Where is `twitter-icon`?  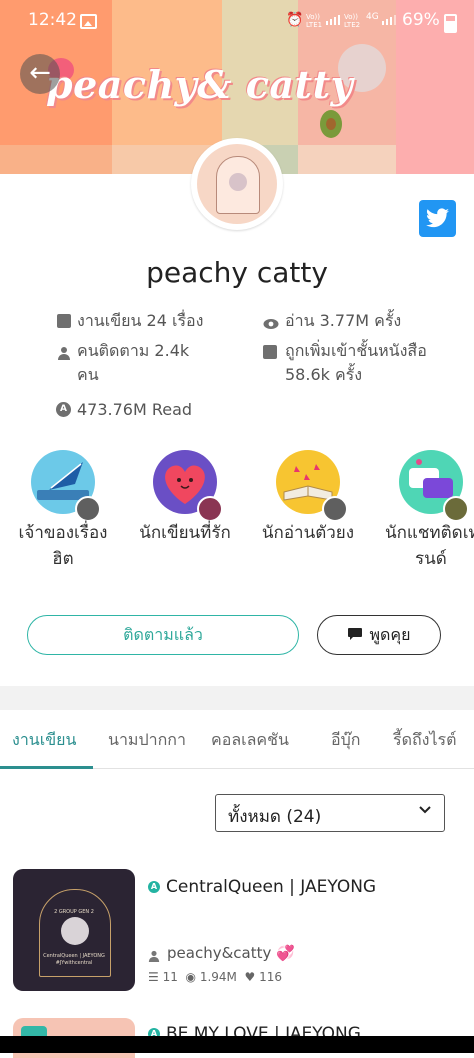 twitter-icon is located at coordinates (437, 218).